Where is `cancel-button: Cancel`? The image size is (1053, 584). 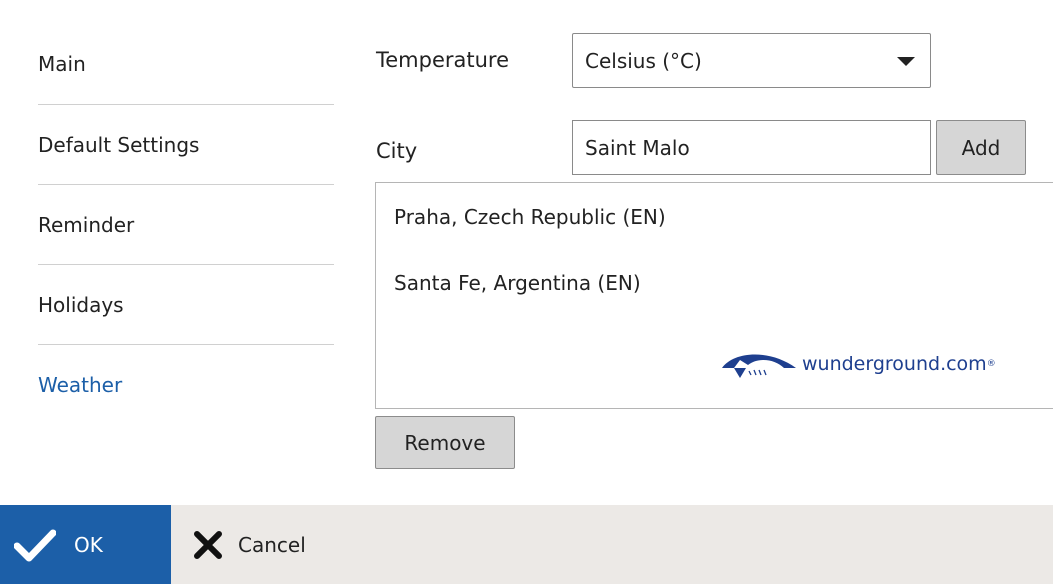 cancel-button: Cancel is located at coordinates (271, 544).